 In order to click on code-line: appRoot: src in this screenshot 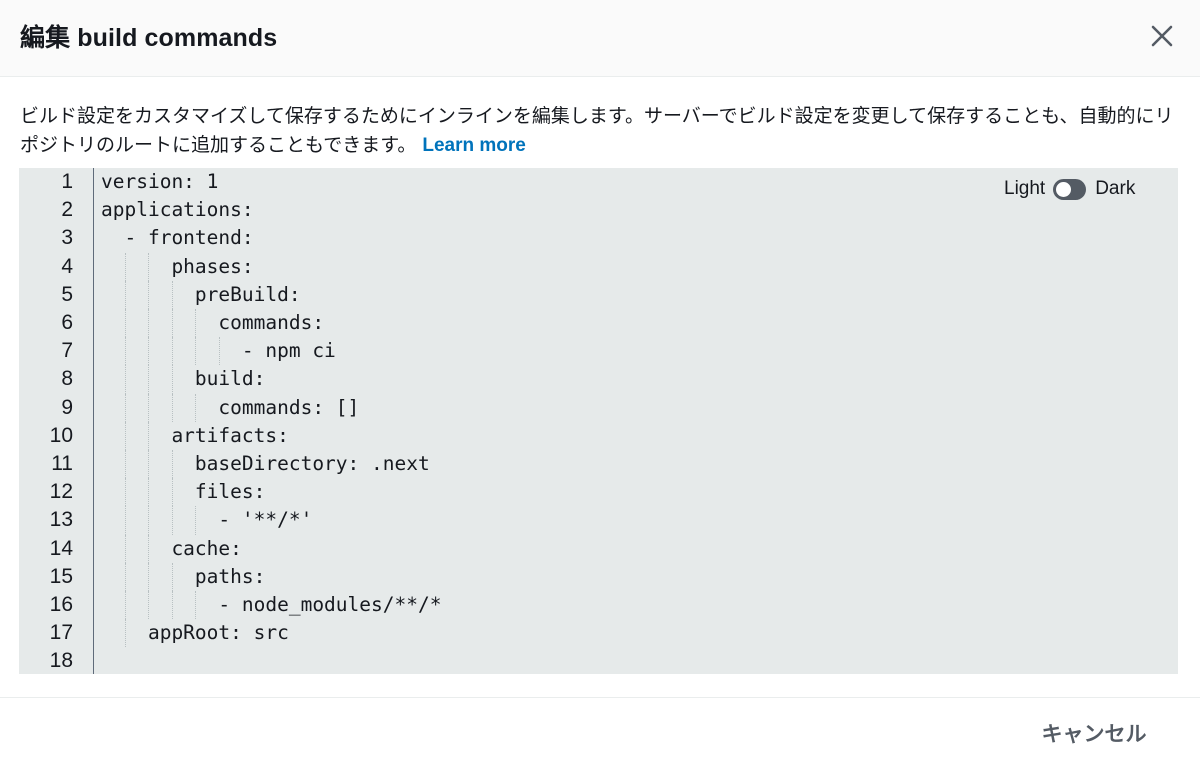, I will do `click(195, 633)`.